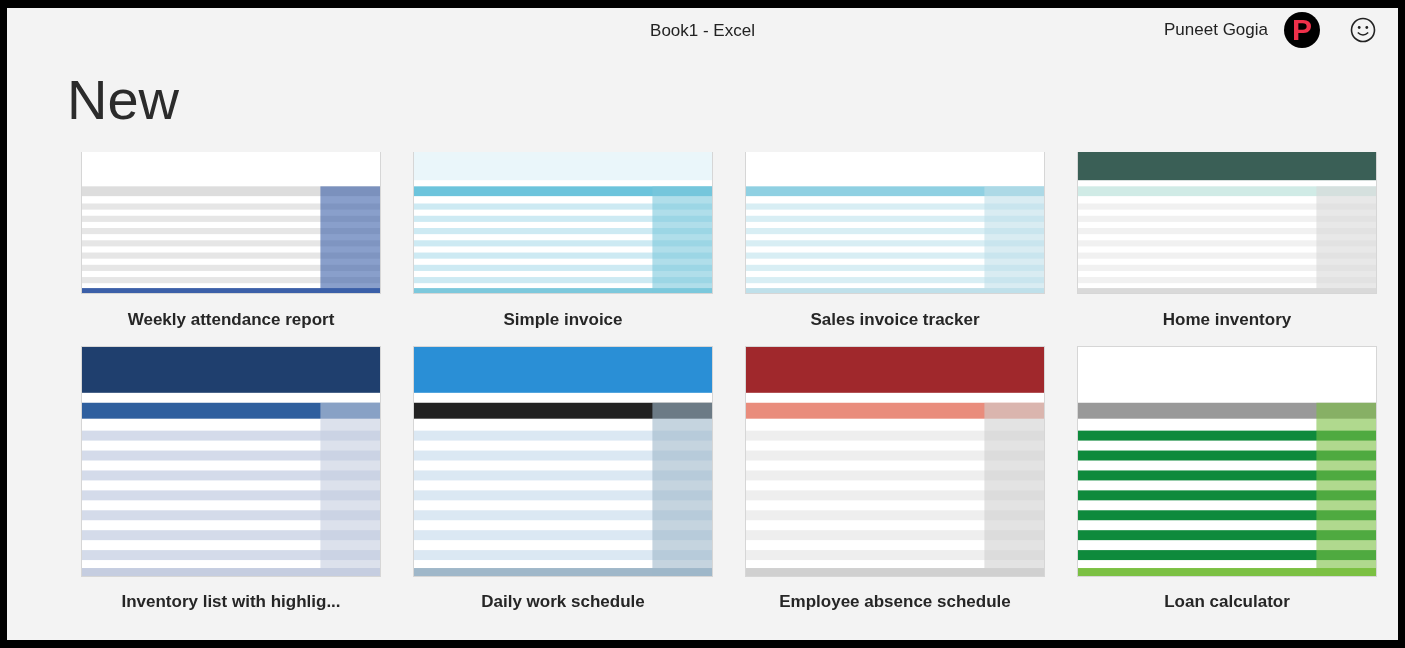 This screenshot has width=1405, height=648. I want to click on template-title: Simple invoice, so click(563, 320).